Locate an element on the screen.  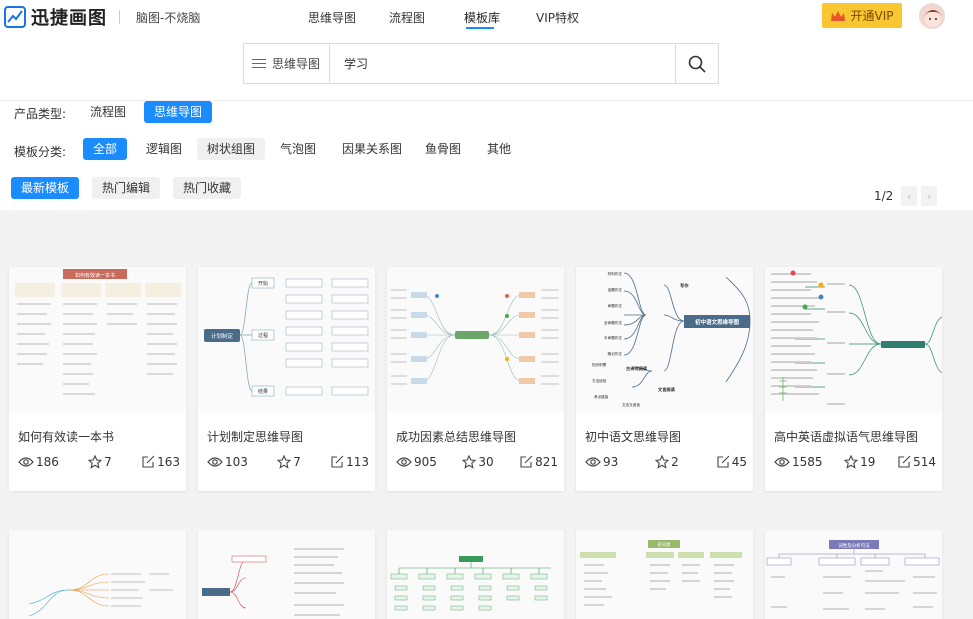
stars-stat: 30 is located at coordinates (478, 462).